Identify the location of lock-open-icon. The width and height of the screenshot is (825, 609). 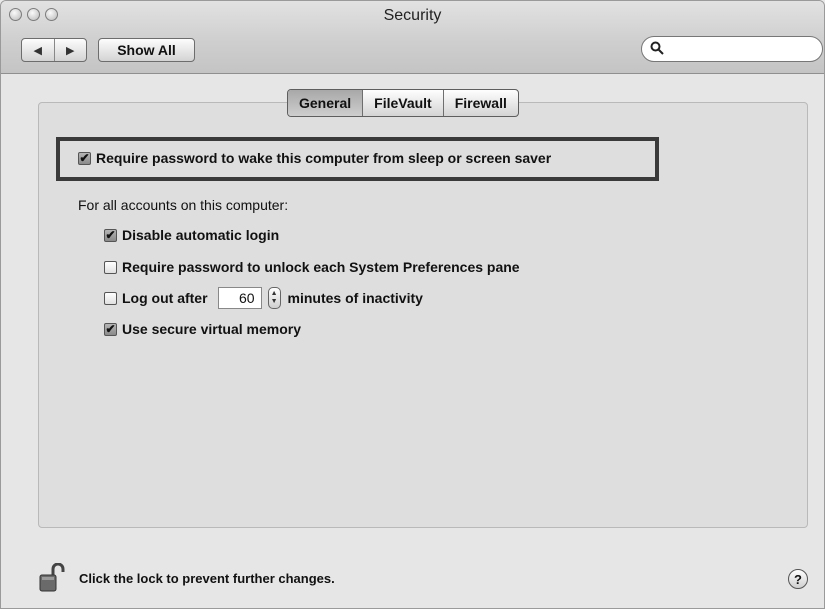
(52, 577).